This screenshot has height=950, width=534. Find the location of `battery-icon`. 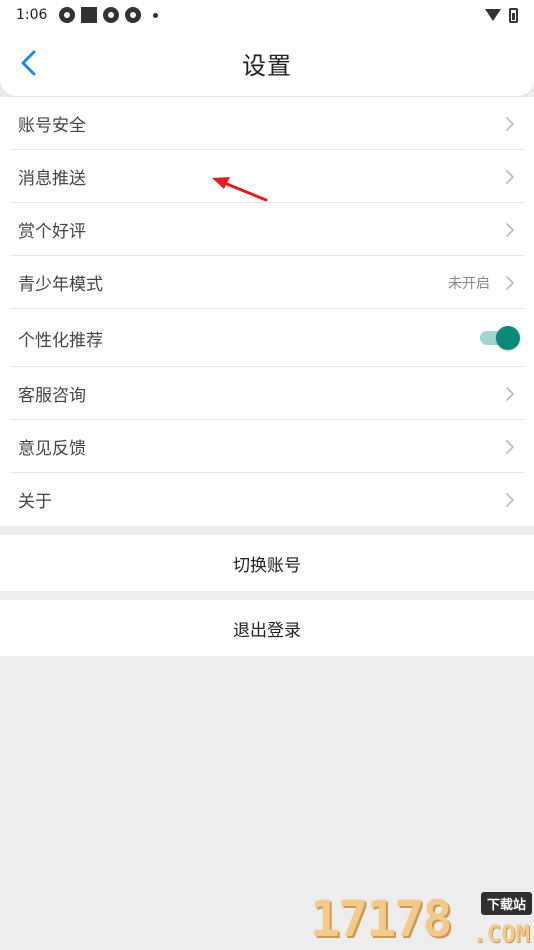

battery-icon is located at coordinates (513, 15).